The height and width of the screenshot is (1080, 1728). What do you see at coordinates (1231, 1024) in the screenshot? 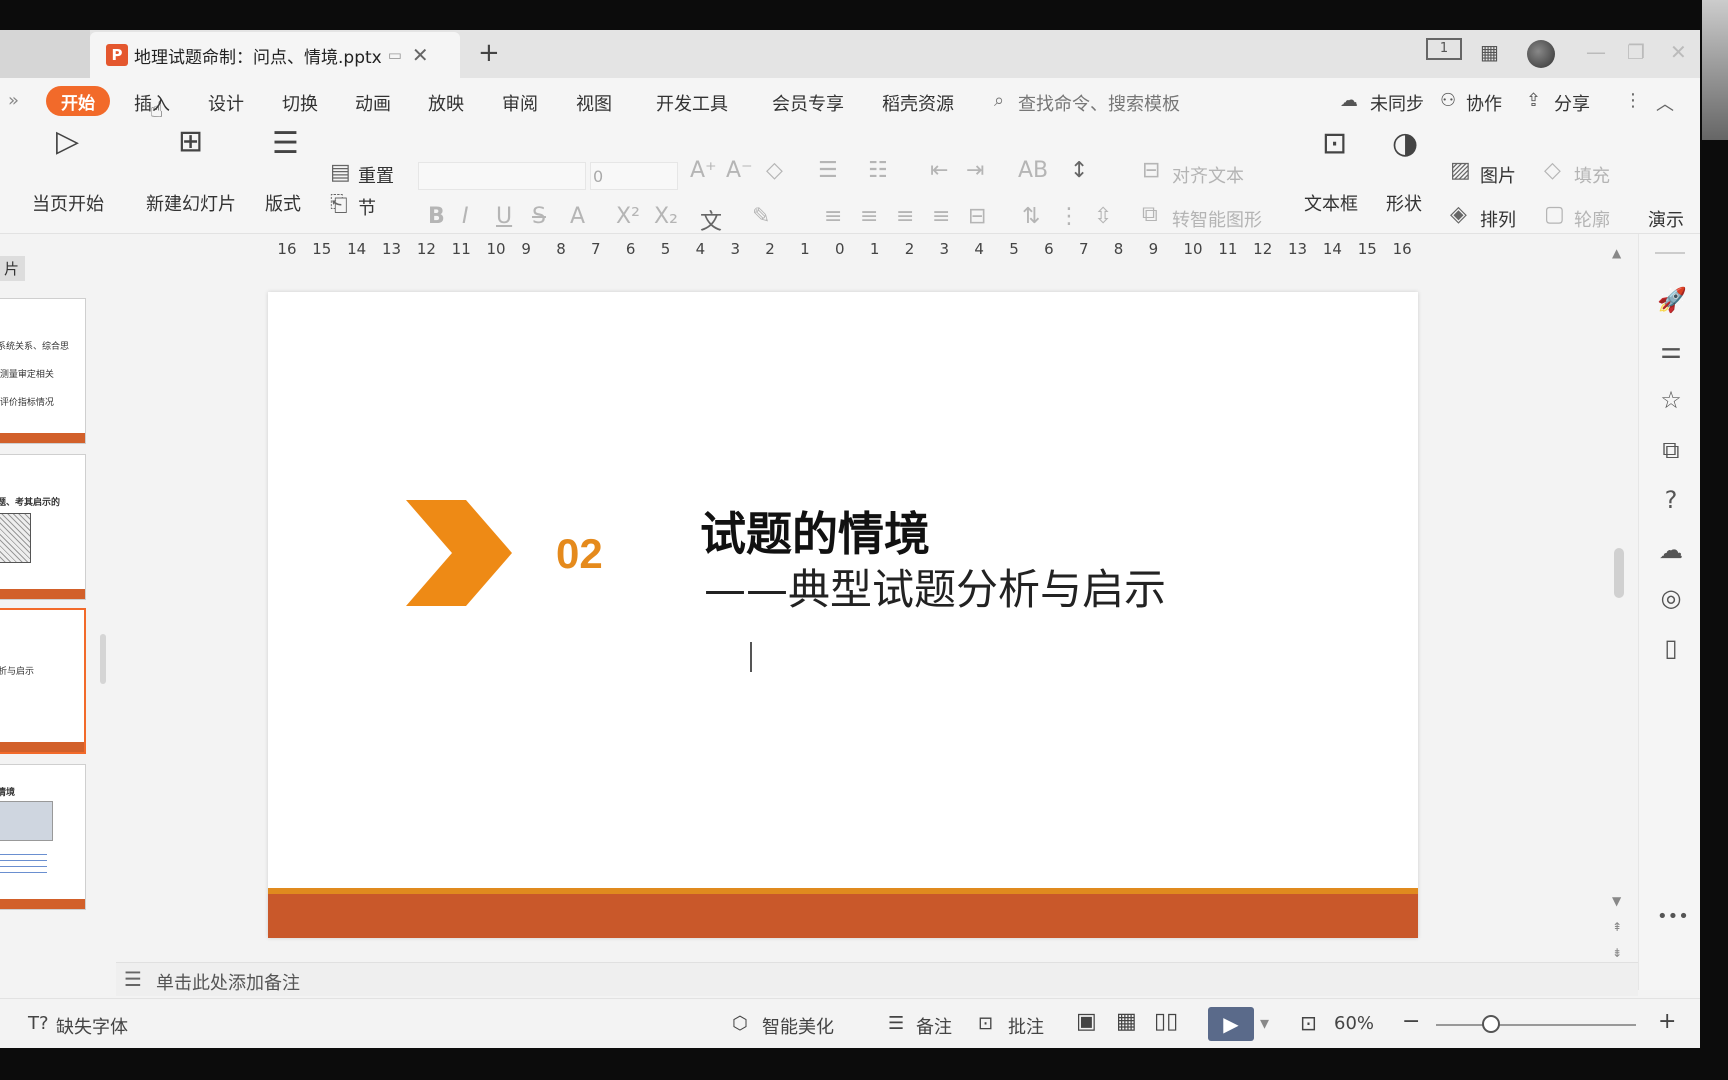
I see `slideshow-play-button: ▶` at bounding box center [1231, 1024].